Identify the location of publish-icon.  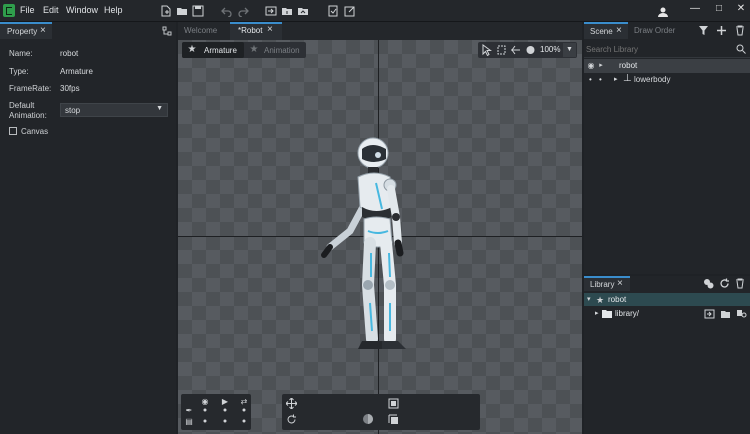
(333, 11).